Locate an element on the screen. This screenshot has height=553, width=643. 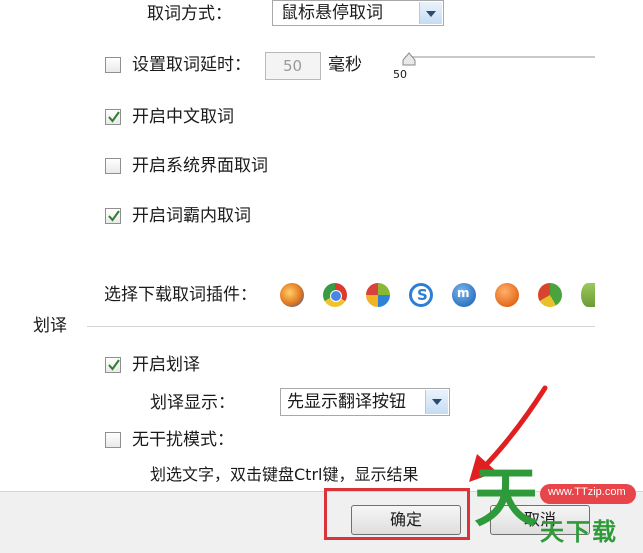
inner-lookup-checkbox is located at coordinates (113, 216).